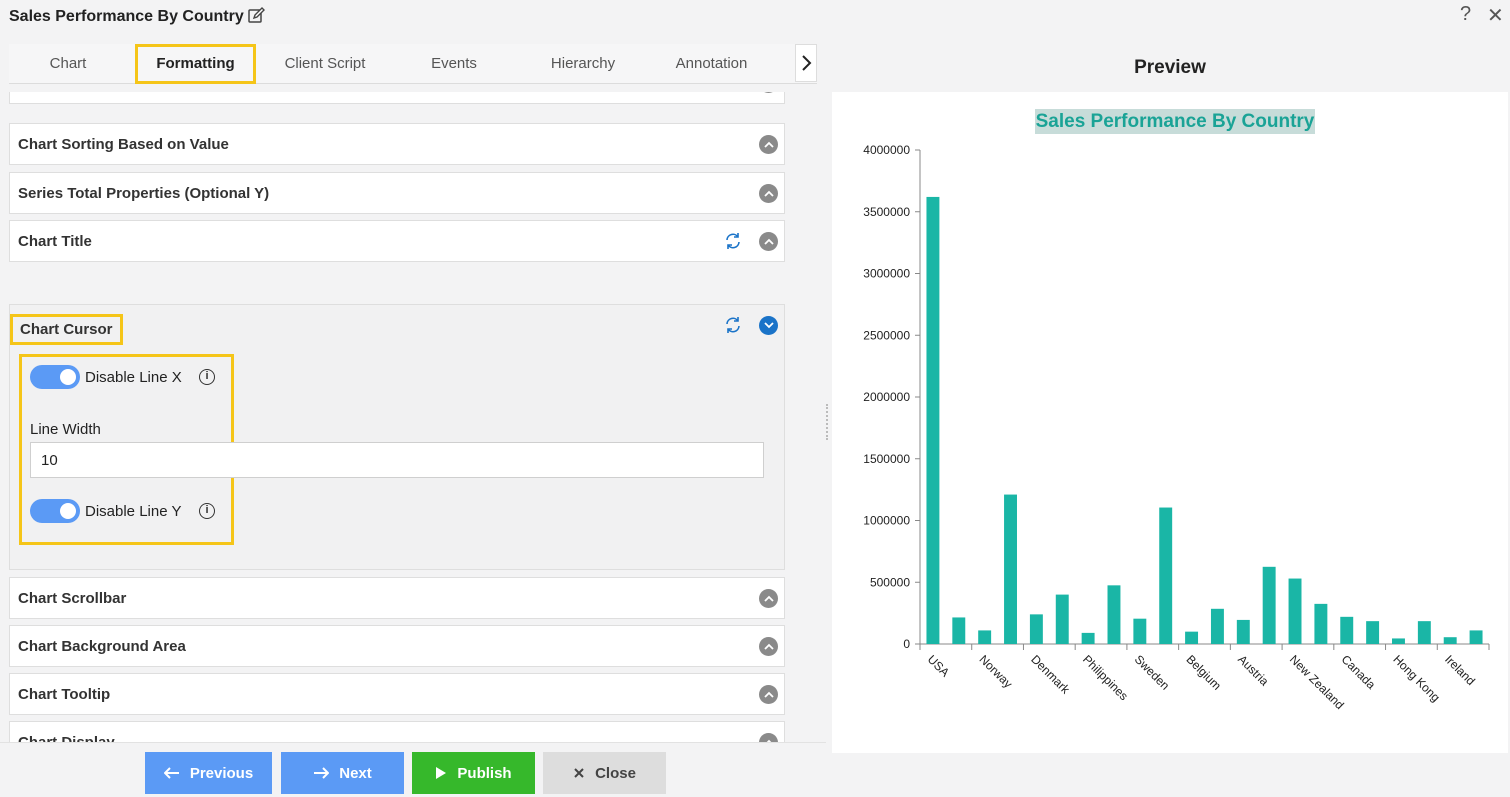  What do you see at coordinates (604, 773) in the screenshot?
I see `close-button: Close` at bounding box center [604, 773].